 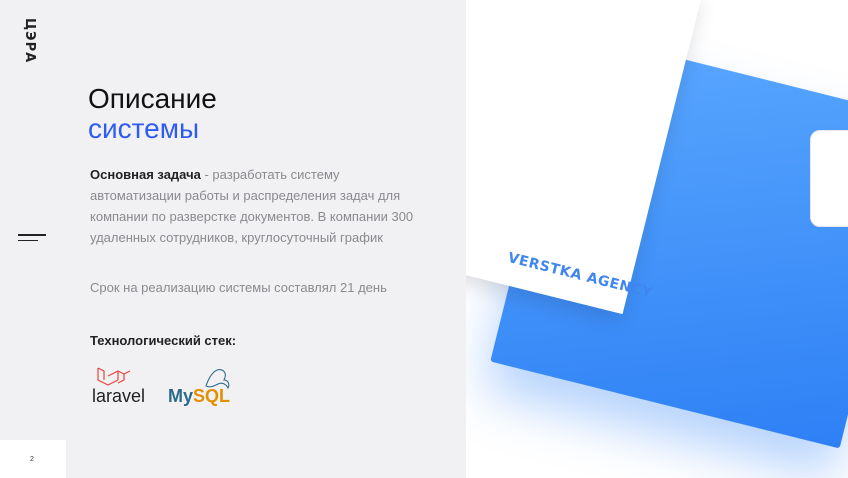 I want to click on card-shape, so click(x=829, y=178).